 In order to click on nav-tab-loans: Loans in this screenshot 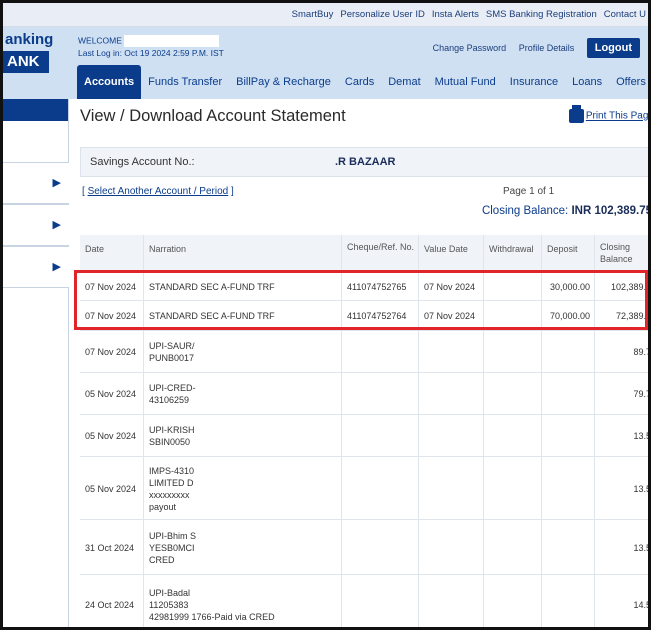, I will do `click(587, 82)`.